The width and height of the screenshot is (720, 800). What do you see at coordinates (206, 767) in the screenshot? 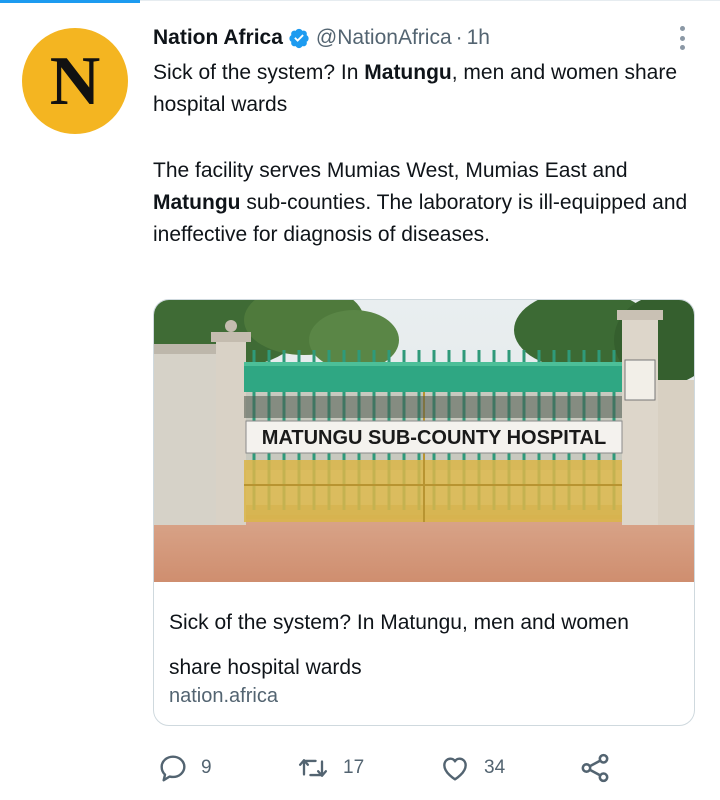
I see `reply-count: 9` at bounding box center [206, 767].